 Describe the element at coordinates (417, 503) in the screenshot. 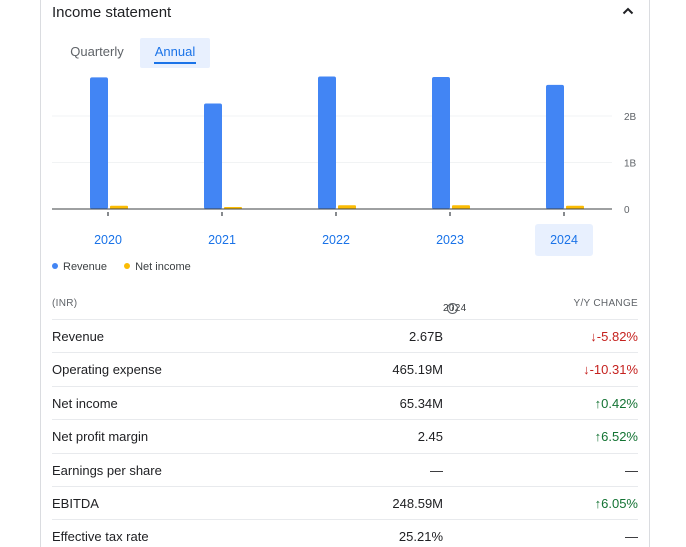

I see `row-value: 248.59M` at that location.